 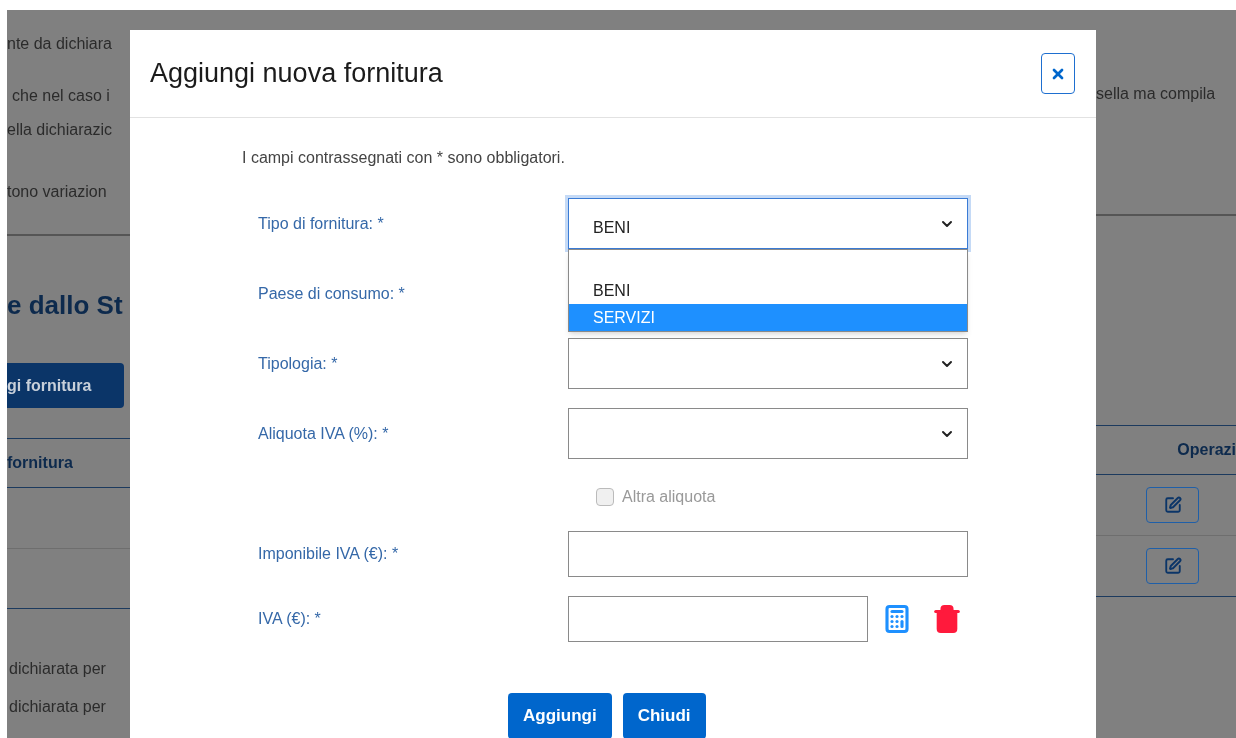 What do you see at coordinates (65, 305) in the screenshot?
I see `section-heading: e dallo St` at bounding box center [65, 305].